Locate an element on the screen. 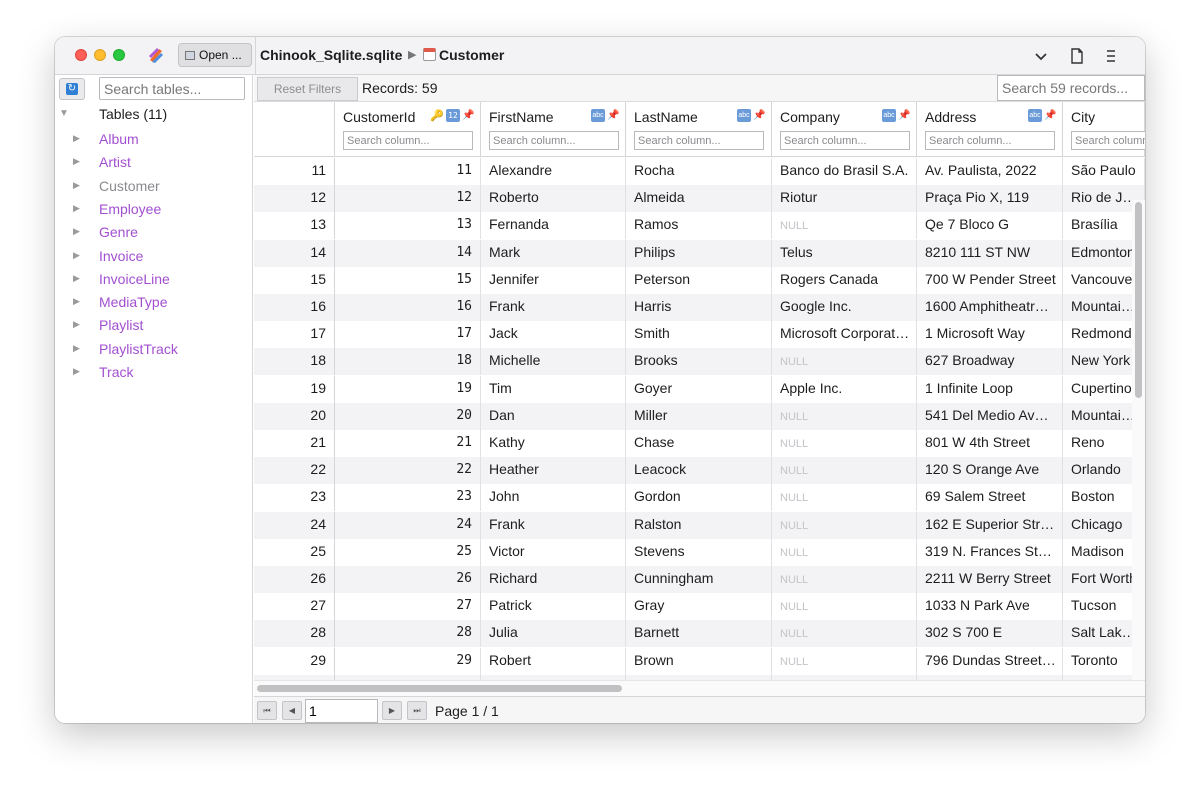 Image resolution: width=1200 pixels, height=795 pixels. search-records-input is located at coordinates (1071, 88).